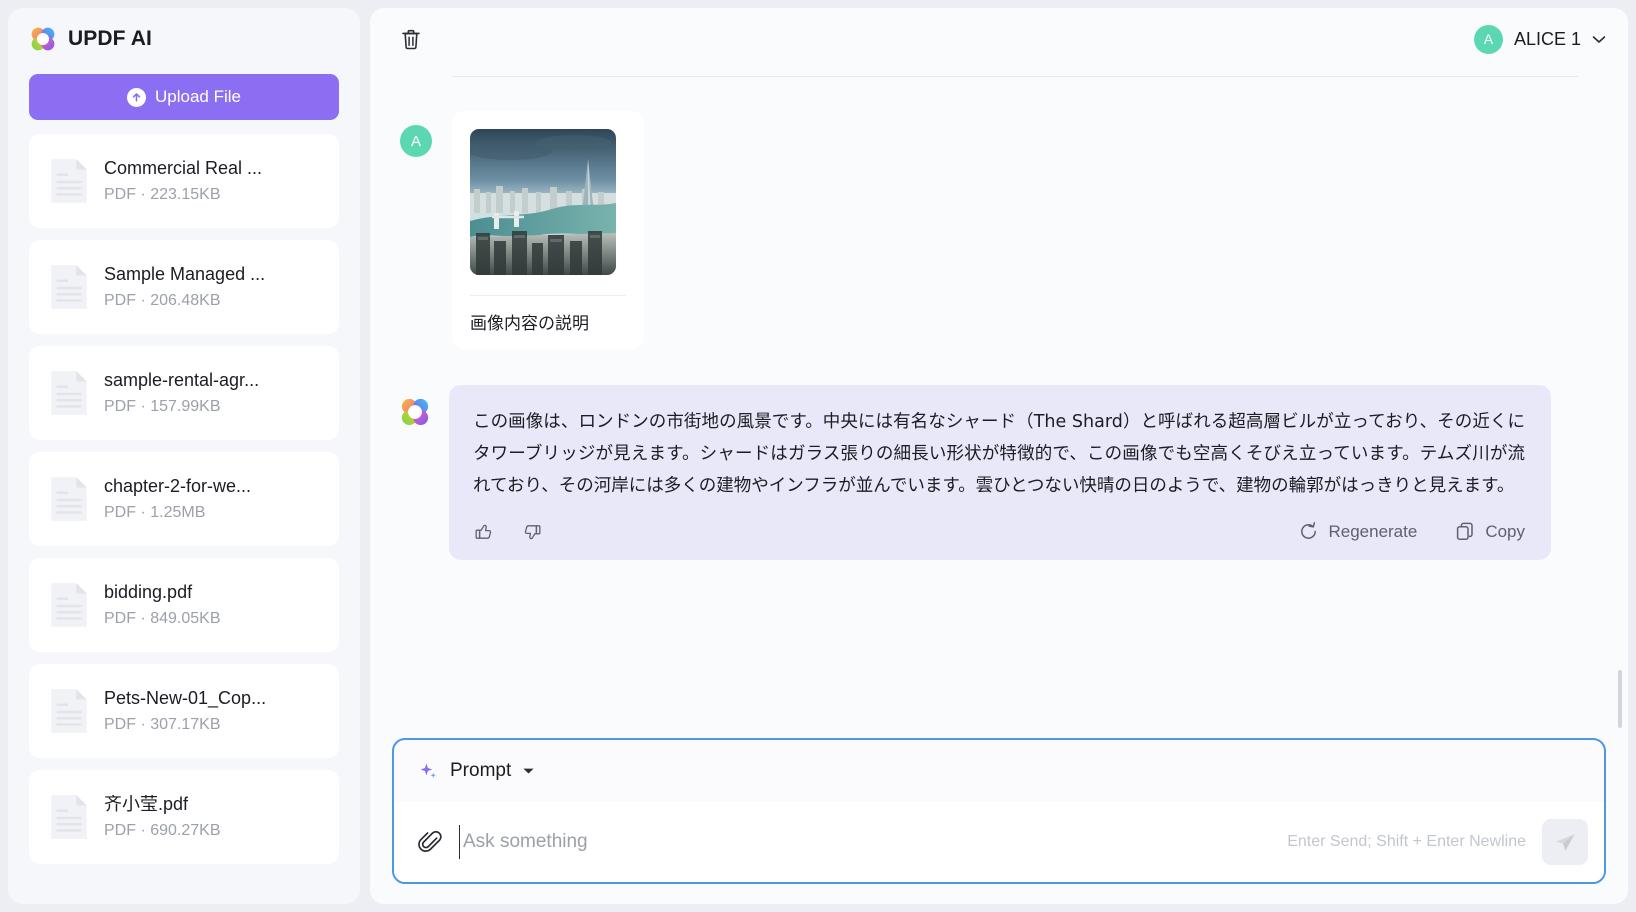 This screenshot has height=912, width=1636. I want to click on file-meta: chapter-2-for-we... PDF · 1.25MB, so click(177, 499).